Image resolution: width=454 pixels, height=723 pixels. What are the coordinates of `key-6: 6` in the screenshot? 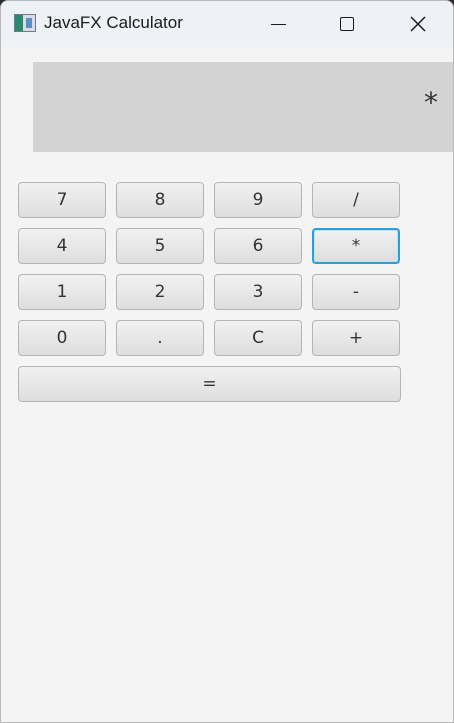 It's located at (258, 246).